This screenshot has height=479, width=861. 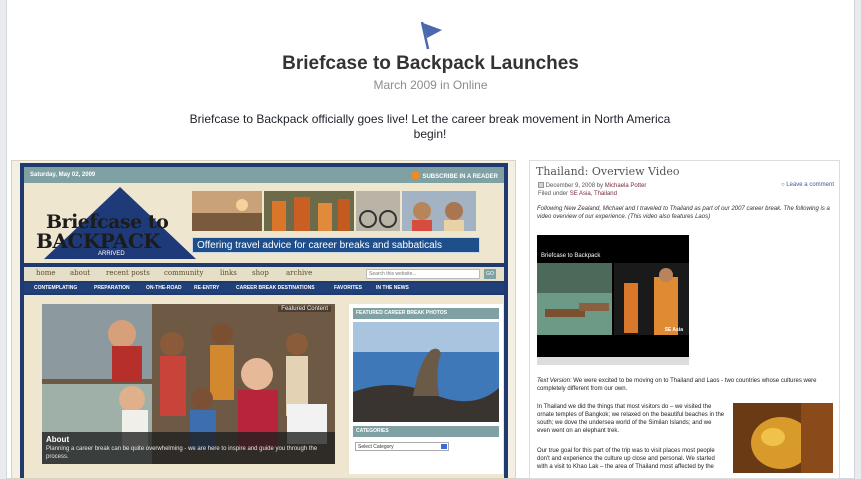 What do you see at coordinates (439, 211) in the screenshot?
I see `banner-photo-kids` at bounding box center [439, 211].